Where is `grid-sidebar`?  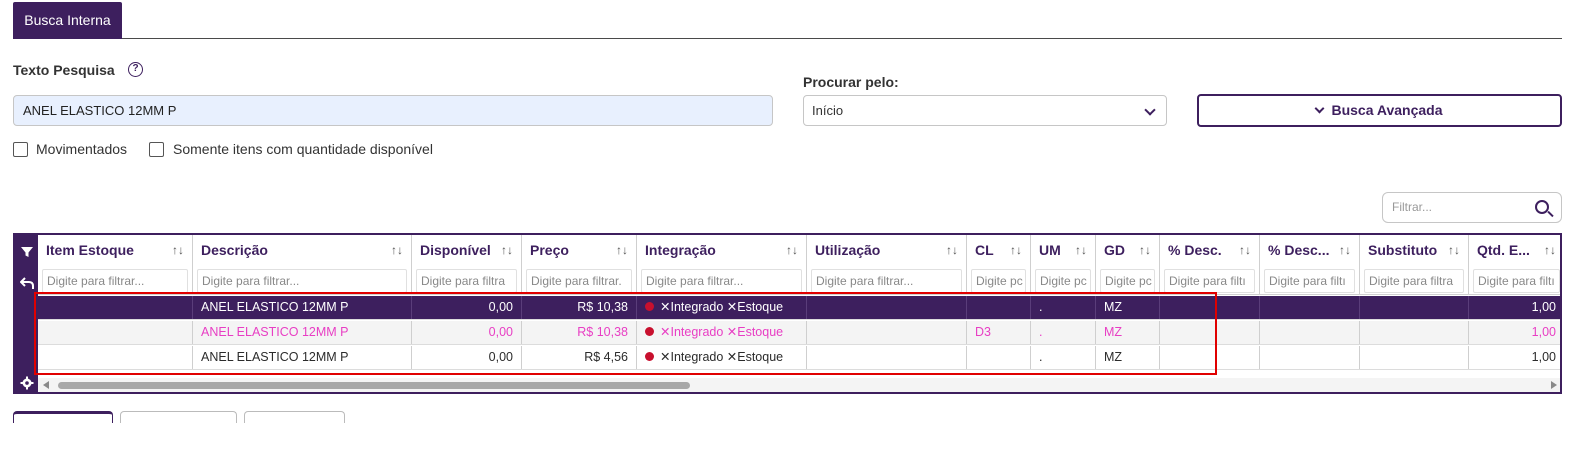
grid-sidebar is located at coordinates (26, 313).